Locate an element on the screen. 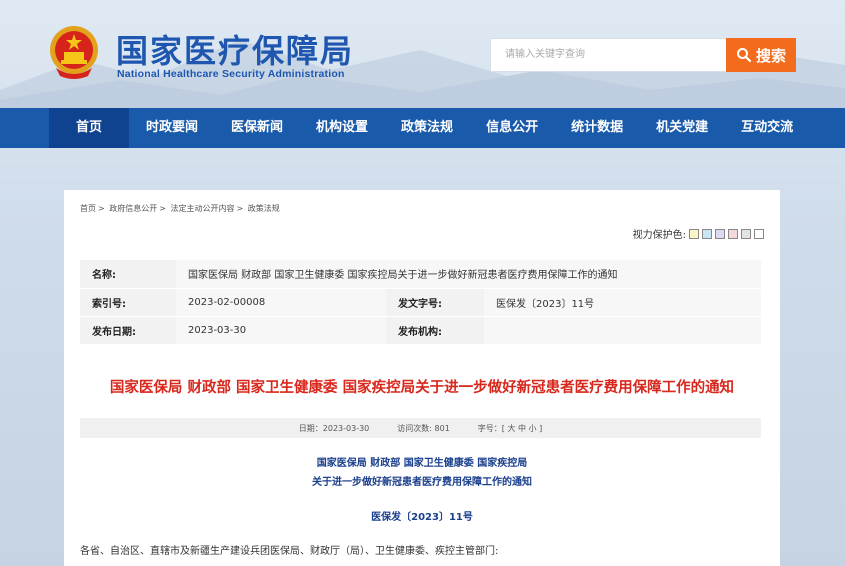 This screenshot has height=566, width=845. table-row: 索引号: 2023-02-00008 发文字号: 医保发〔2023〕11号 is located at coordinates (420, 302).